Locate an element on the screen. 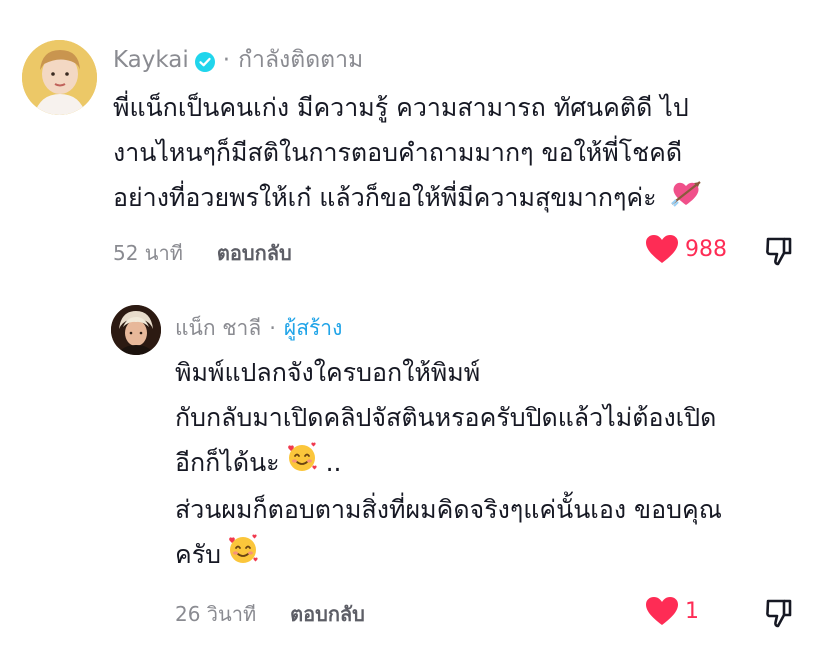  comment-line-suffix: .. is located at coordinates (329, 462).